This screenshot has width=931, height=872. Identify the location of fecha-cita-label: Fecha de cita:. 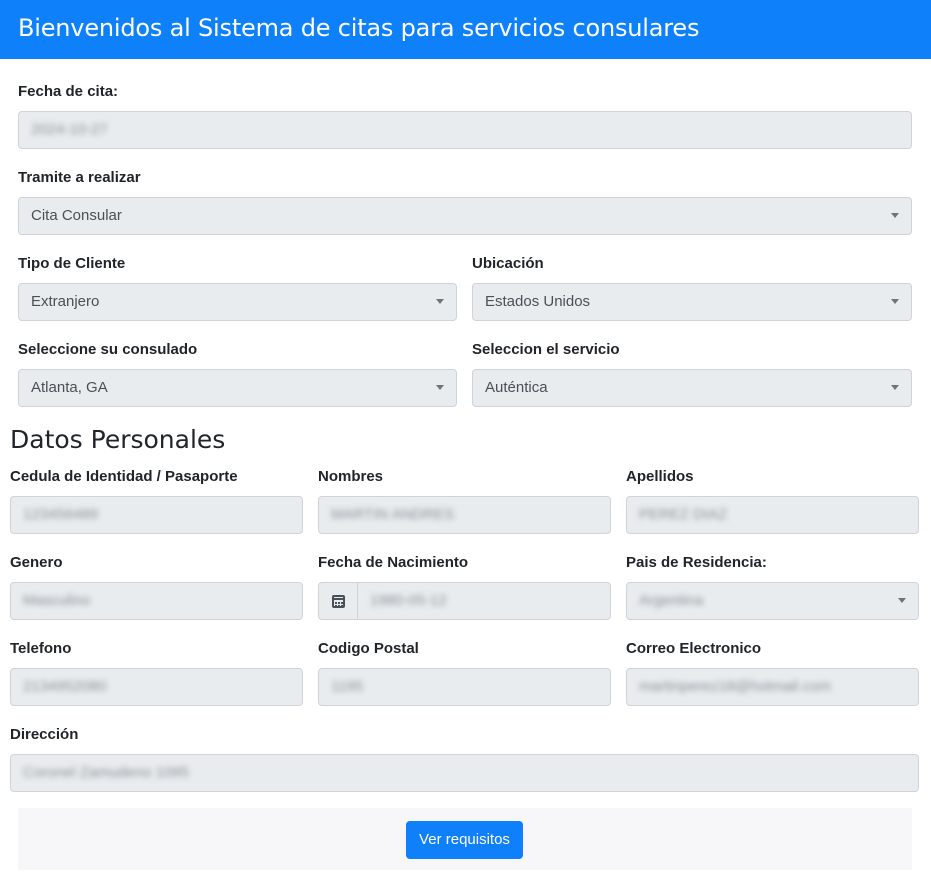
(68, 91).